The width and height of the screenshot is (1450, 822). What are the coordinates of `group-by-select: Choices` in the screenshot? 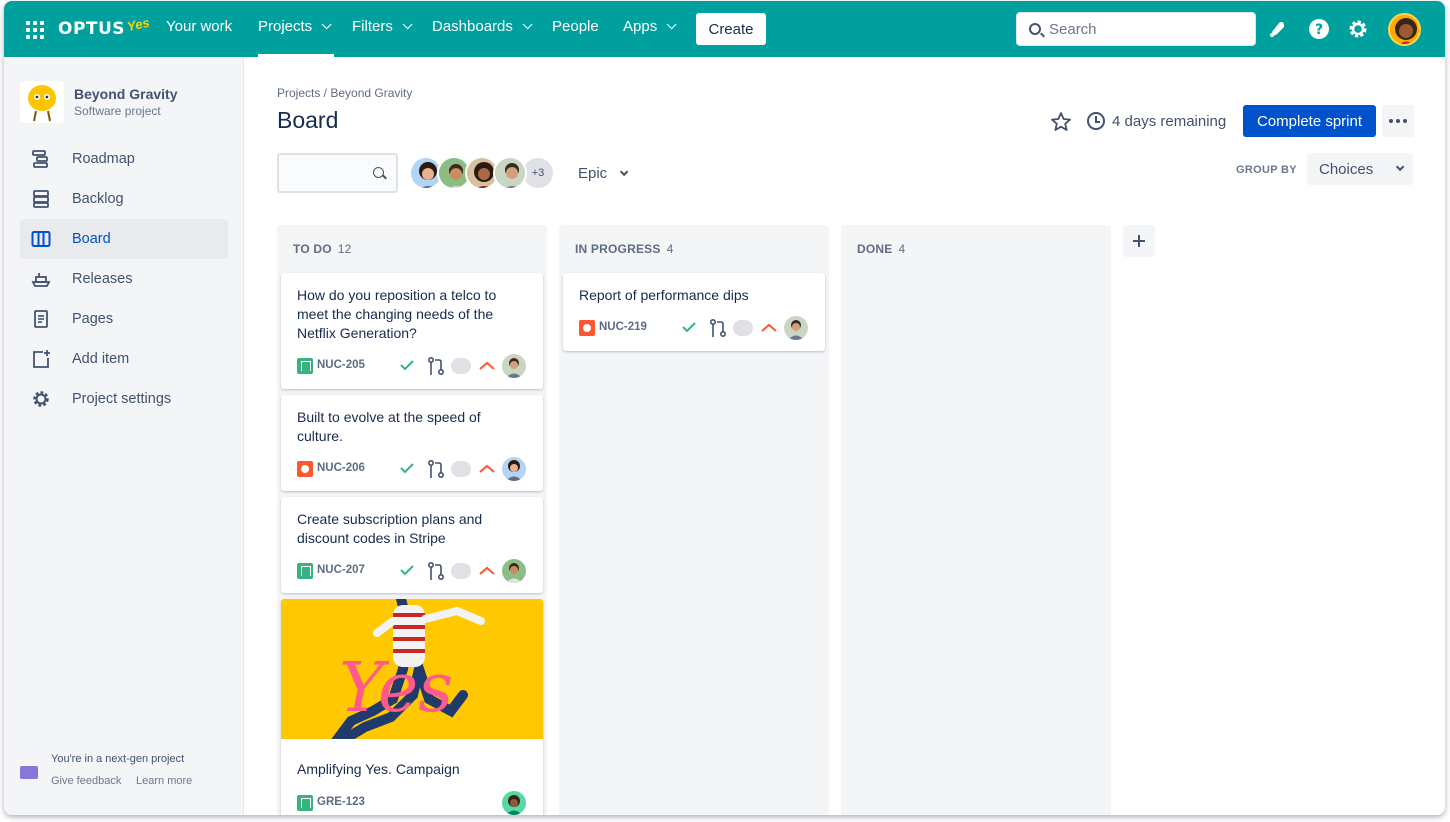 It's located at (1360, 169).